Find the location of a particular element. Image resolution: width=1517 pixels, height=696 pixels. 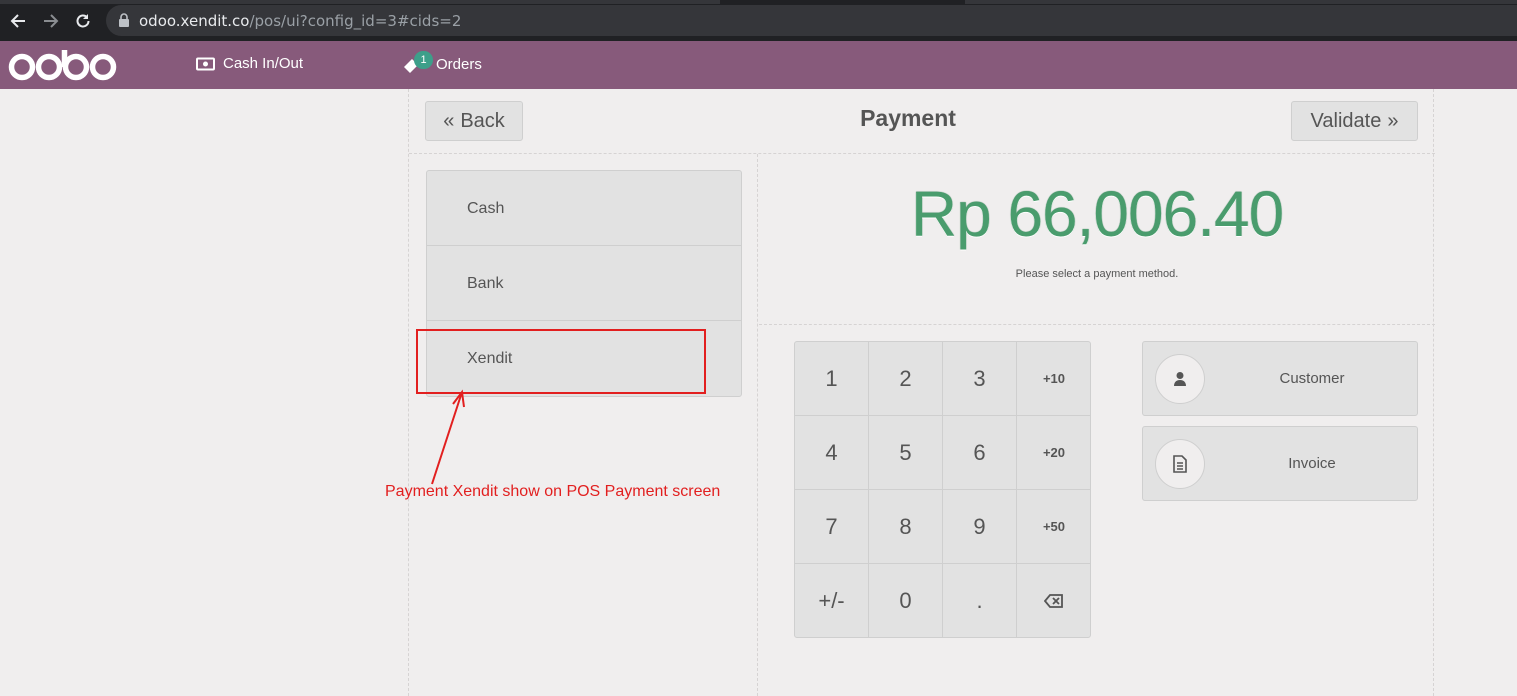

invoice-button: Invoice is located at coordinates (1280, 463).